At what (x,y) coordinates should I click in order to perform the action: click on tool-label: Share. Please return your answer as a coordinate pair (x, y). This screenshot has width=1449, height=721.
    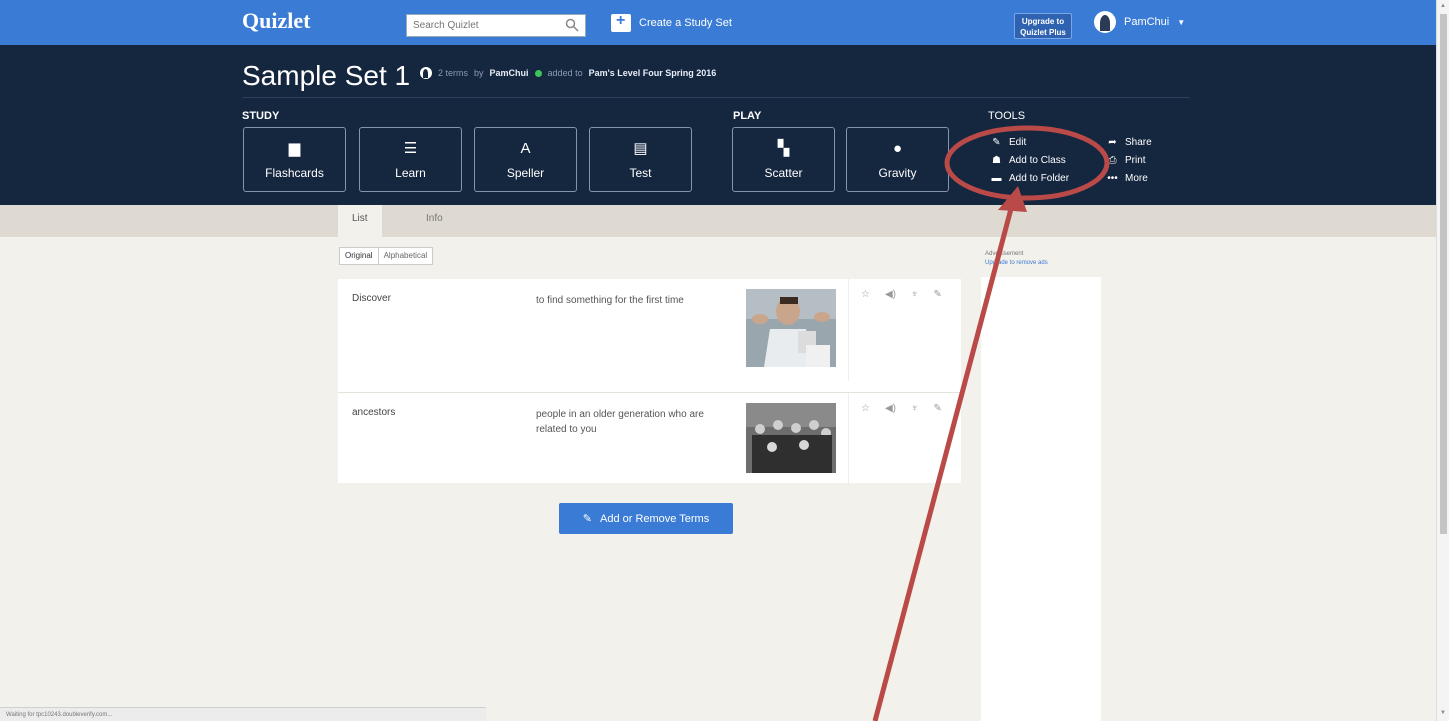
    Looking at the image, I should click on (1138, 142).